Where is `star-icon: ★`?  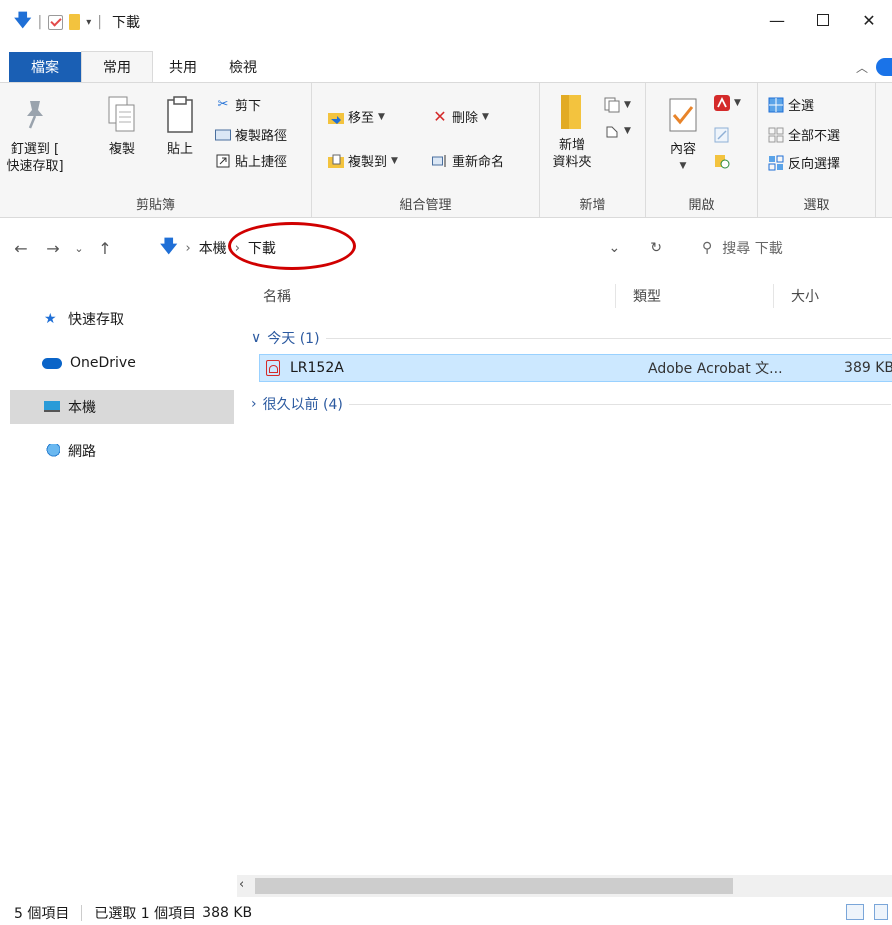 star-icon: ★ is located at coordinates (50, 319).